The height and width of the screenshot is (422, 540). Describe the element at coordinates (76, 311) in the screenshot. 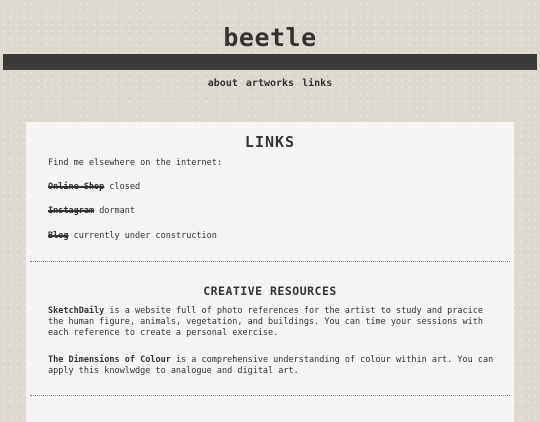

I see `sketchdaily-link: SketchDaily` at that location.